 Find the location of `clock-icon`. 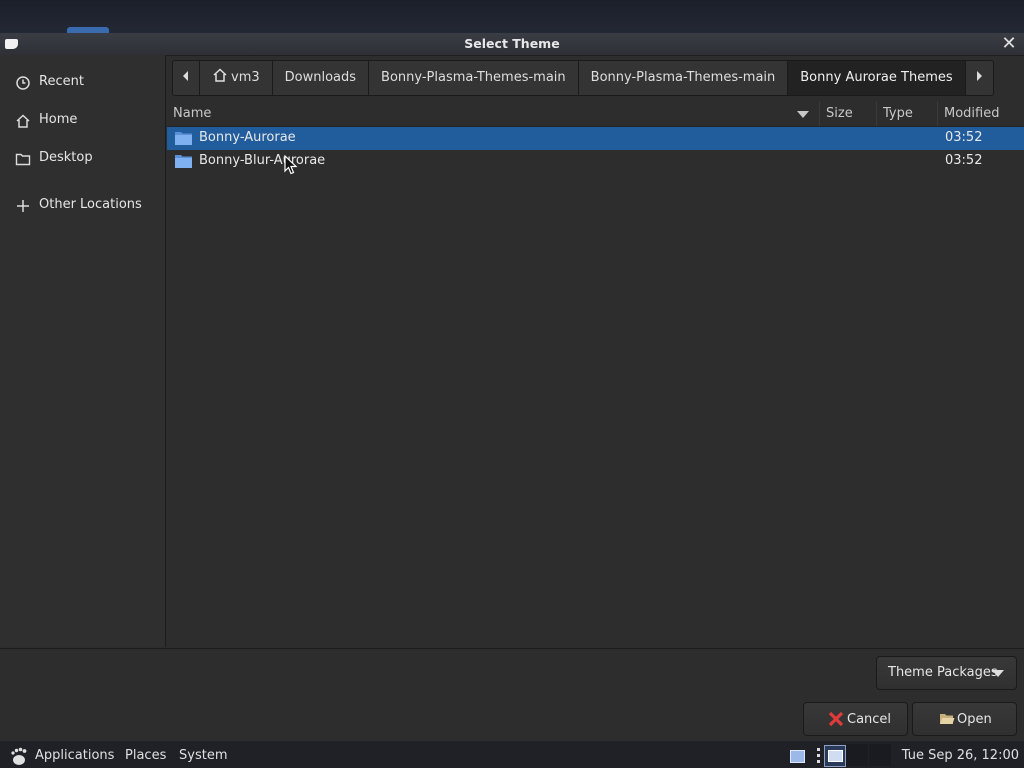

clock-icon is located at coordinates (23, 83).